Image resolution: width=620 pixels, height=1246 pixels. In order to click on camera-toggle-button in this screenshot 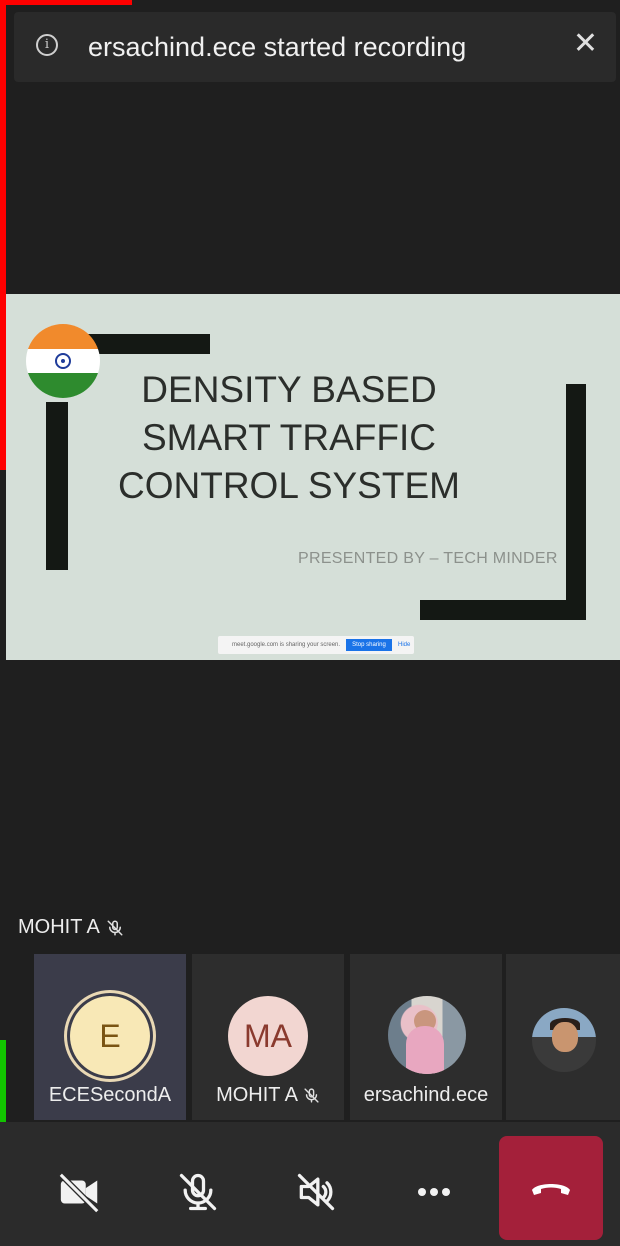, I will do `click(80, 1192)`.